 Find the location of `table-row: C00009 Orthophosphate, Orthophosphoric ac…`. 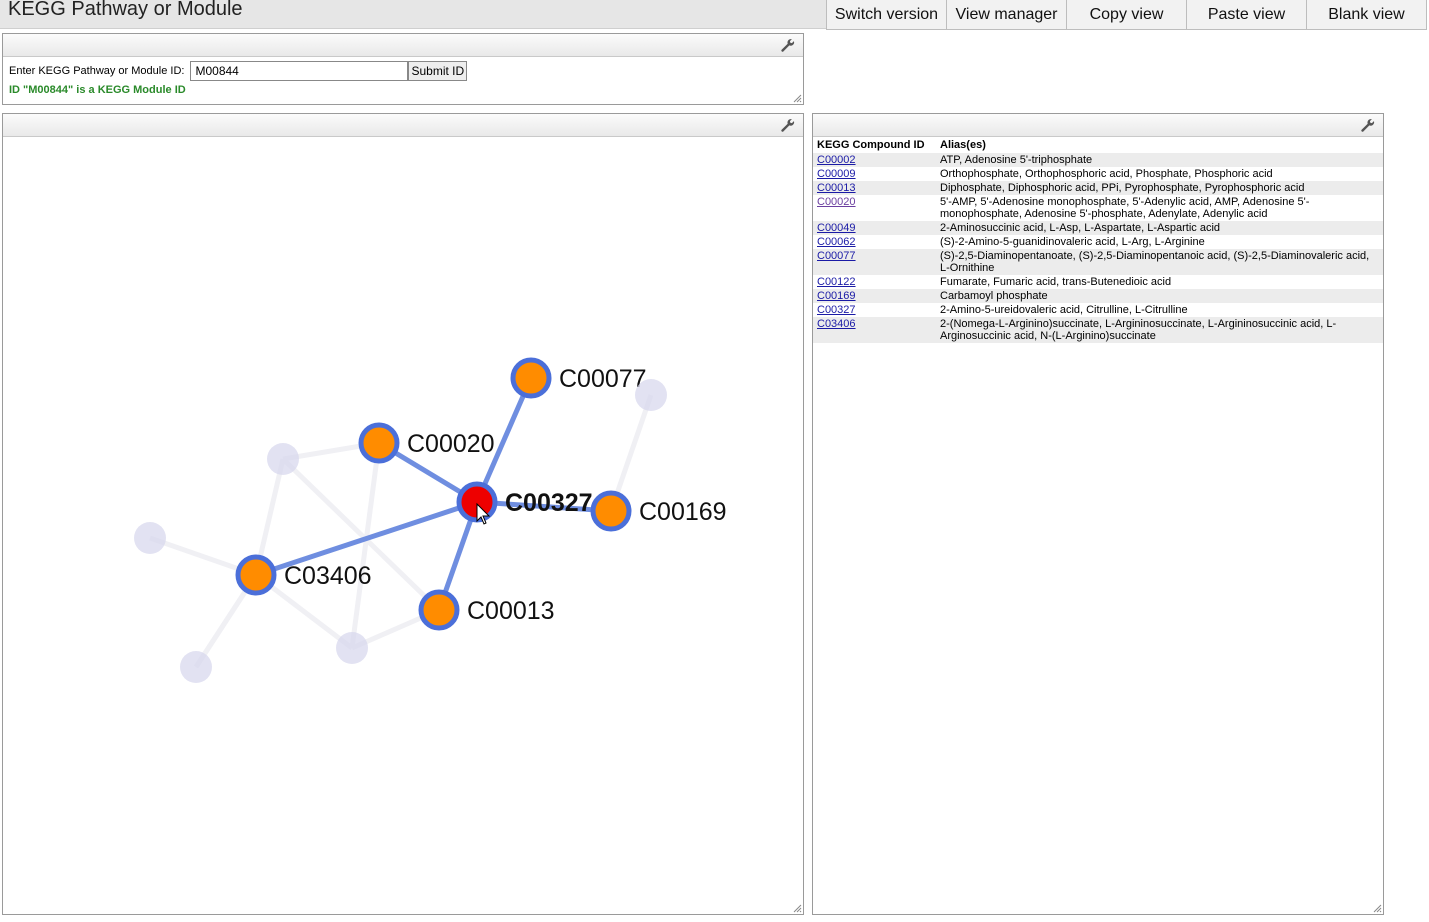

table-row: C00009 Orthophosphate, Orthophosphoric ac… is located at coordinates (1098, 174).